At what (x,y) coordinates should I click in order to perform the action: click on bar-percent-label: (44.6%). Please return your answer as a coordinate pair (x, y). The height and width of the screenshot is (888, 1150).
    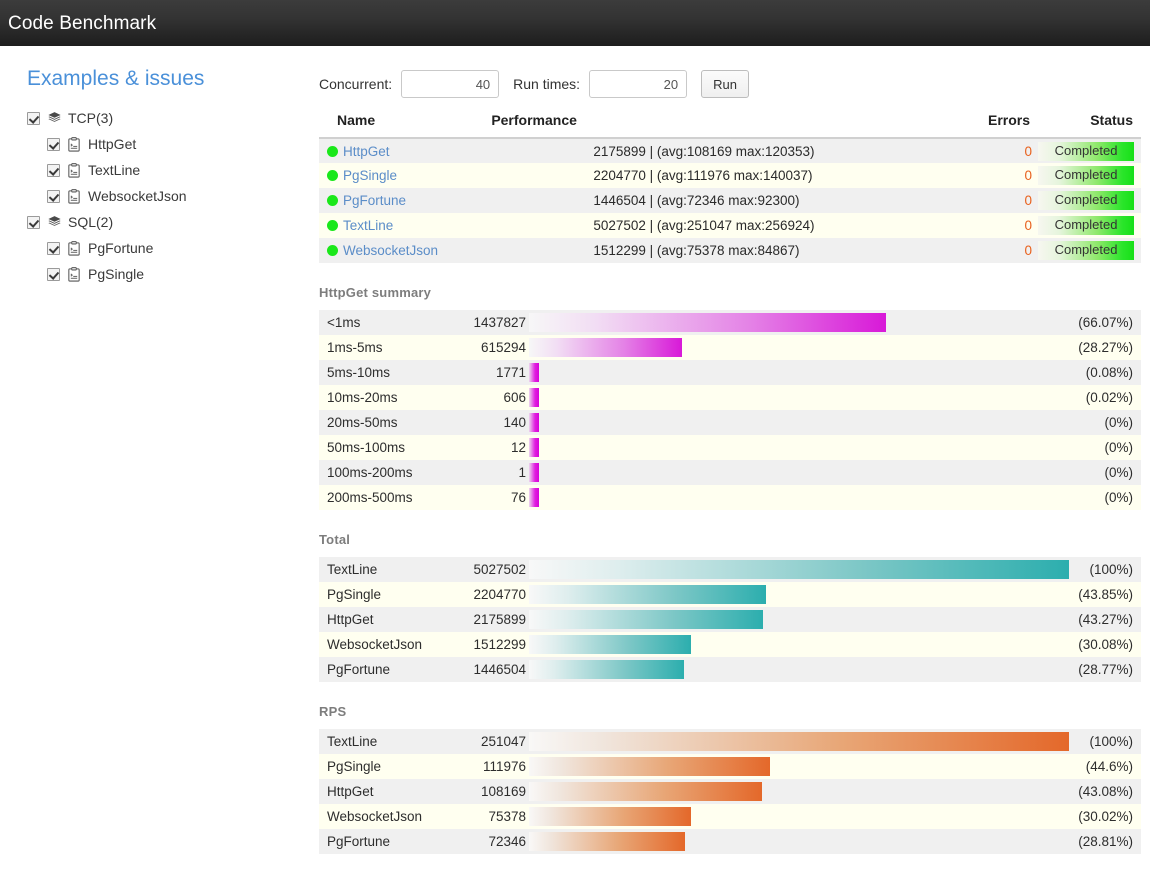
    Looking at the image, I should click on (1109, 766).